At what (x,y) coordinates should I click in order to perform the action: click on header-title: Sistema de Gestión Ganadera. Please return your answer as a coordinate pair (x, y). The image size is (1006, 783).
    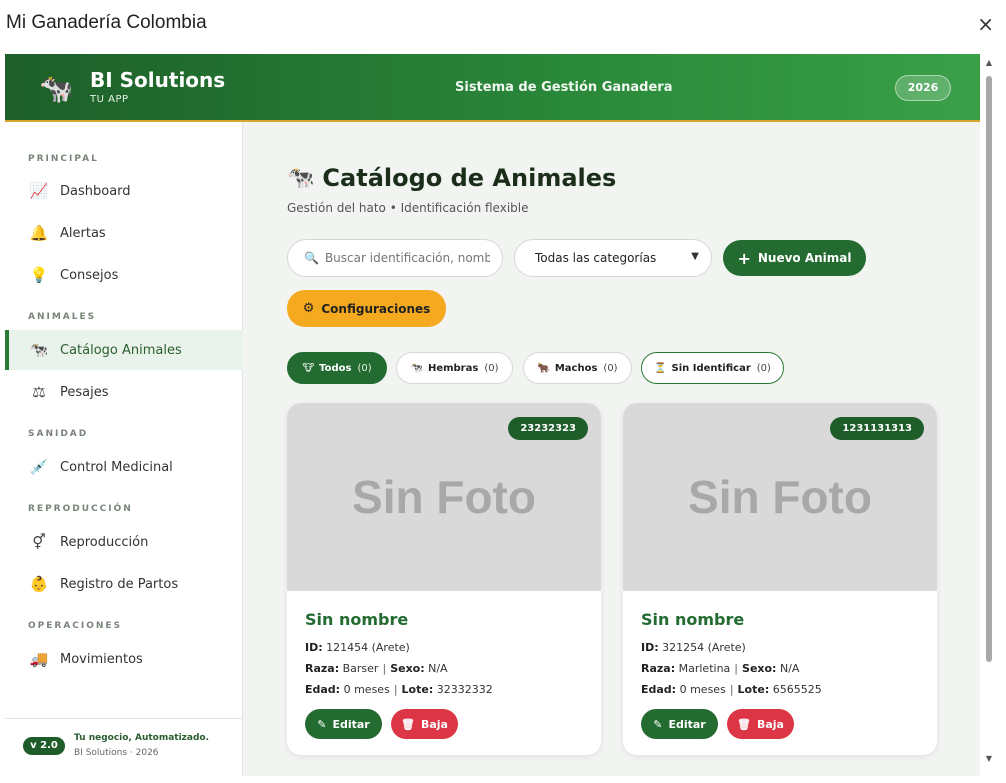
    Looking at the image, I should click on (564, 87).